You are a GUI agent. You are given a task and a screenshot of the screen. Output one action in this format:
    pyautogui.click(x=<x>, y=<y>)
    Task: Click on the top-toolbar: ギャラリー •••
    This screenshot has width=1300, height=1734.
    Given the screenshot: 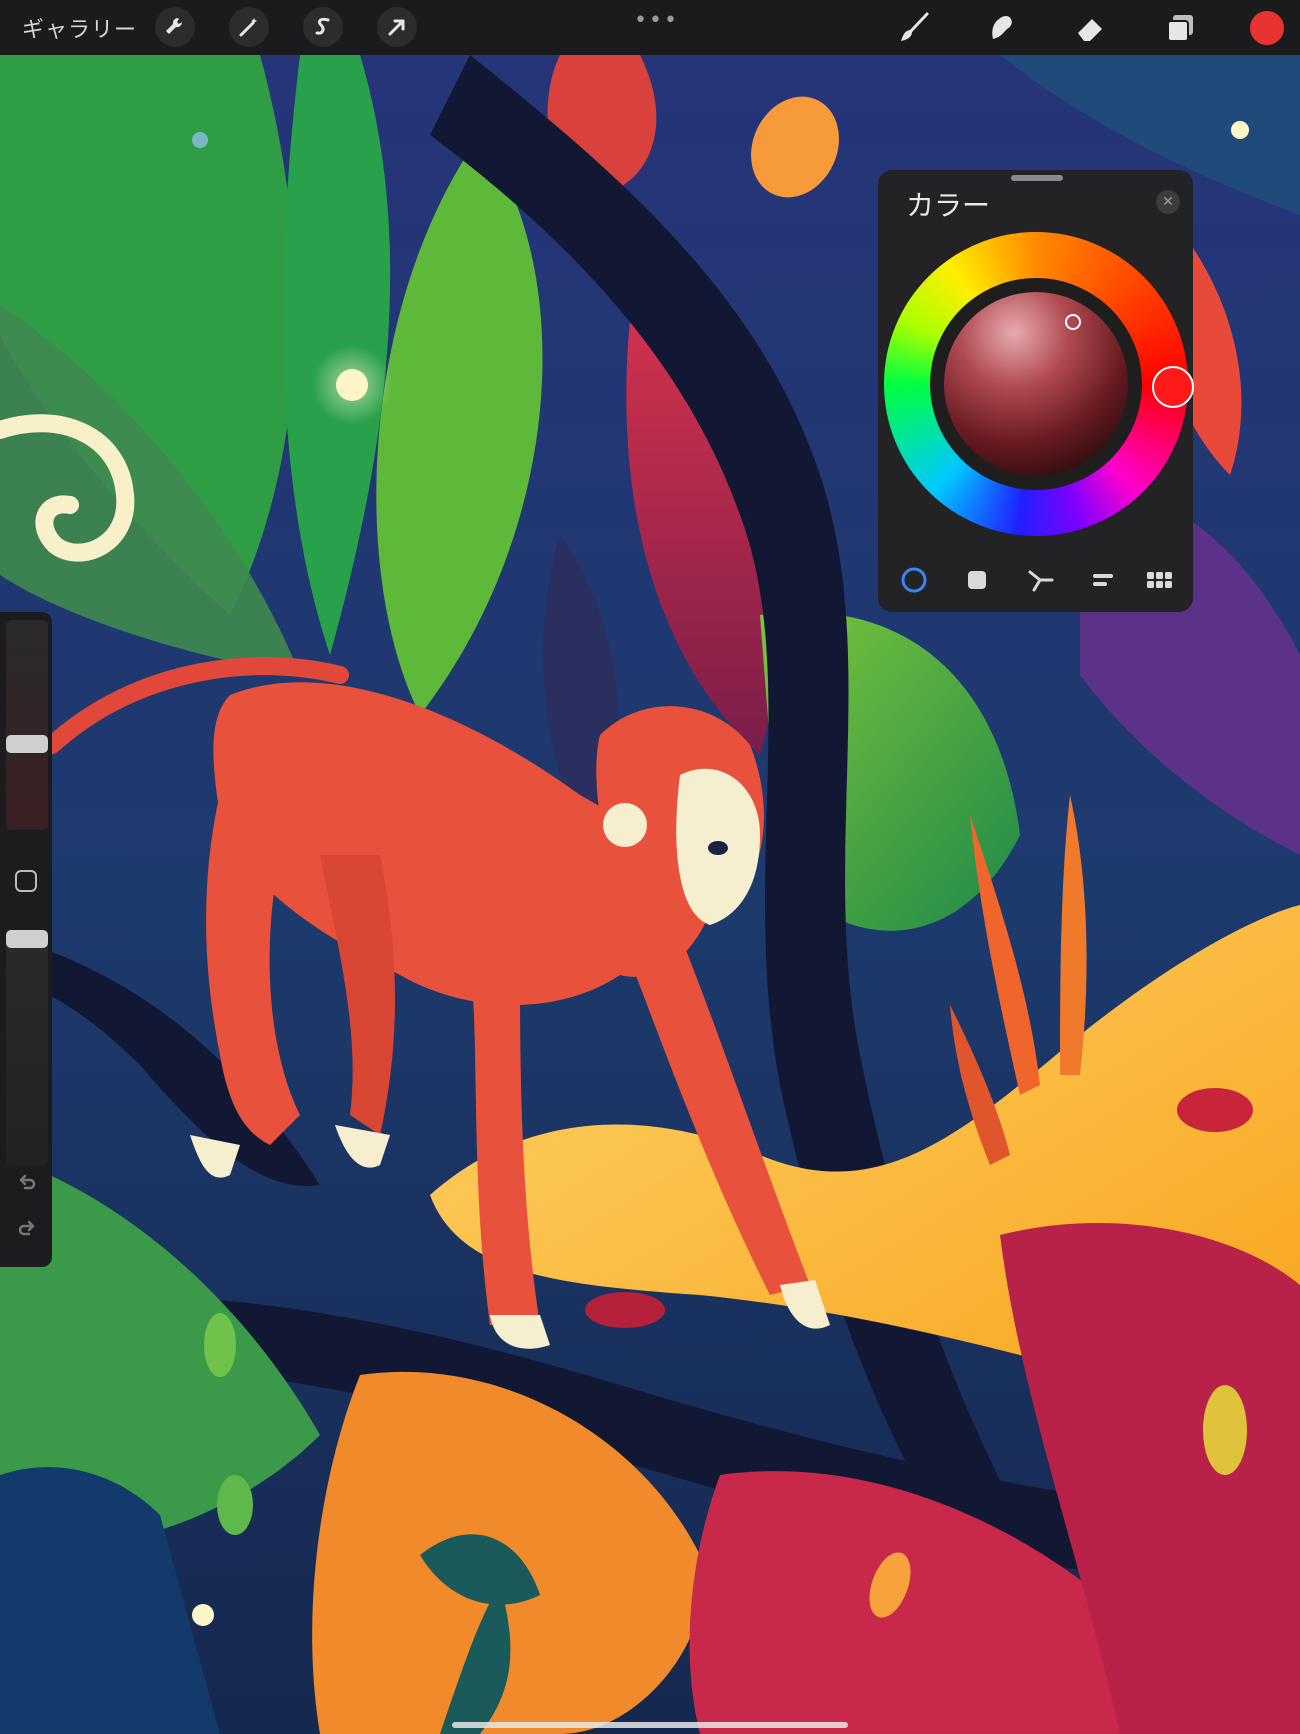 What is the action you would take?
    pyautogui.click(x=650, y=27)
    